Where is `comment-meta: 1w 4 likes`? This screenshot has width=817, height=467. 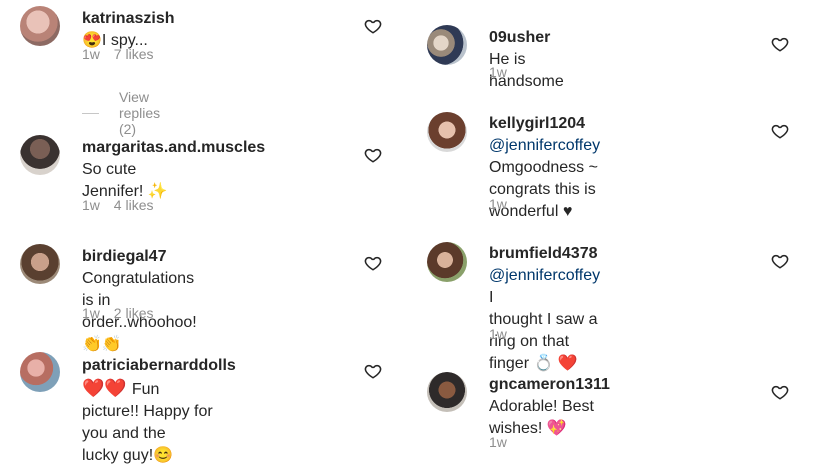 comment-meta: 1w 4 likes is located at coordinates (117, 205).